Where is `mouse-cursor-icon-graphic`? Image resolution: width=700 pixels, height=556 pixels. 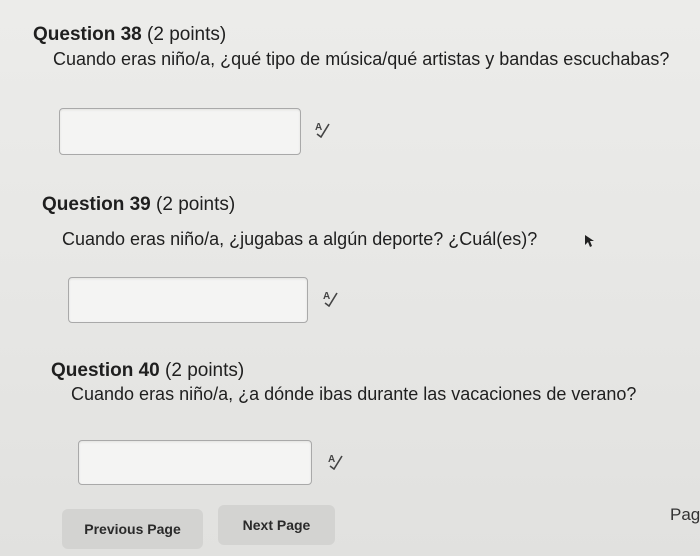
mouse-cursor-icon-graphic is located at coordinates (589, 241).